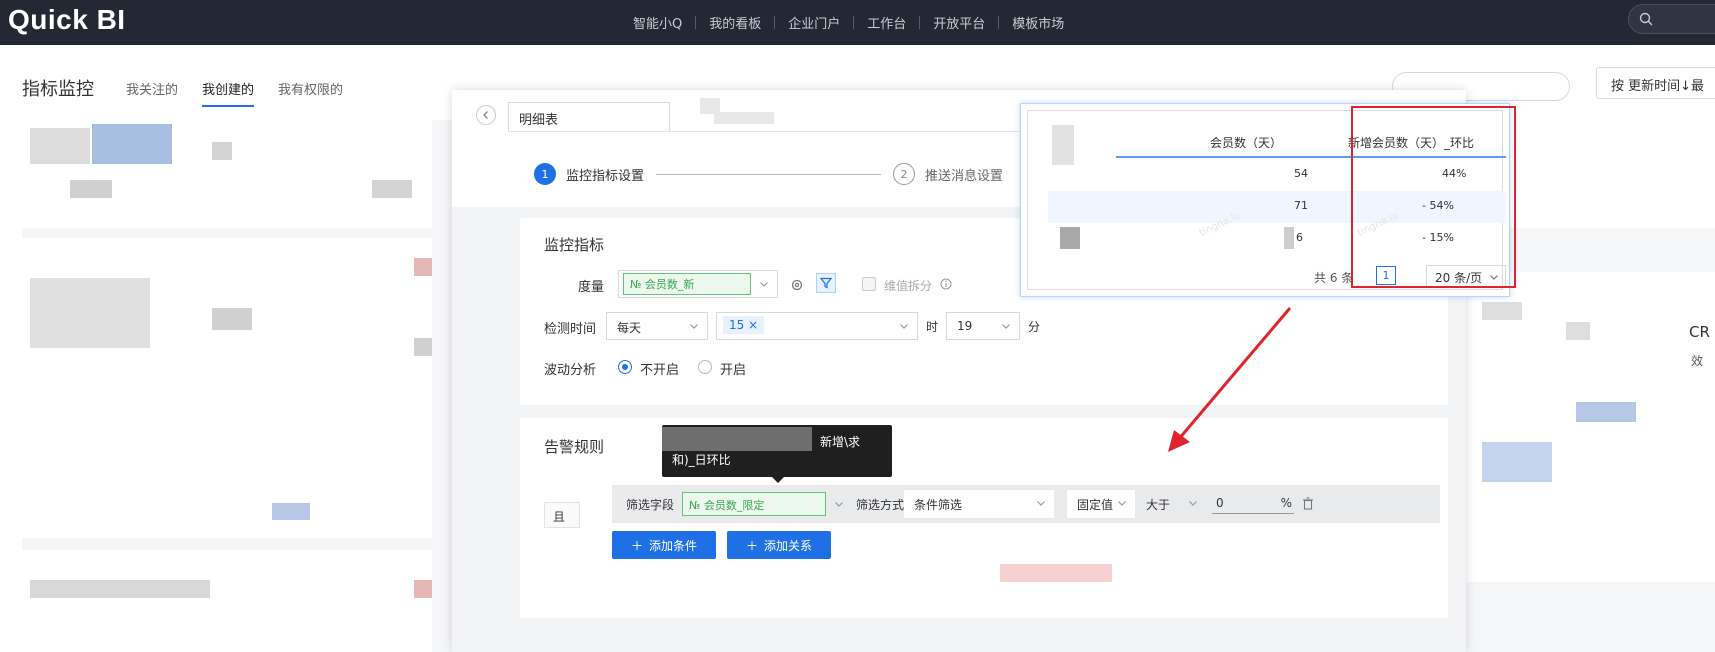 This screenshot has width=1715, height=652. I want to click on filter-method-select: 条件筛选, so click(979, 504).